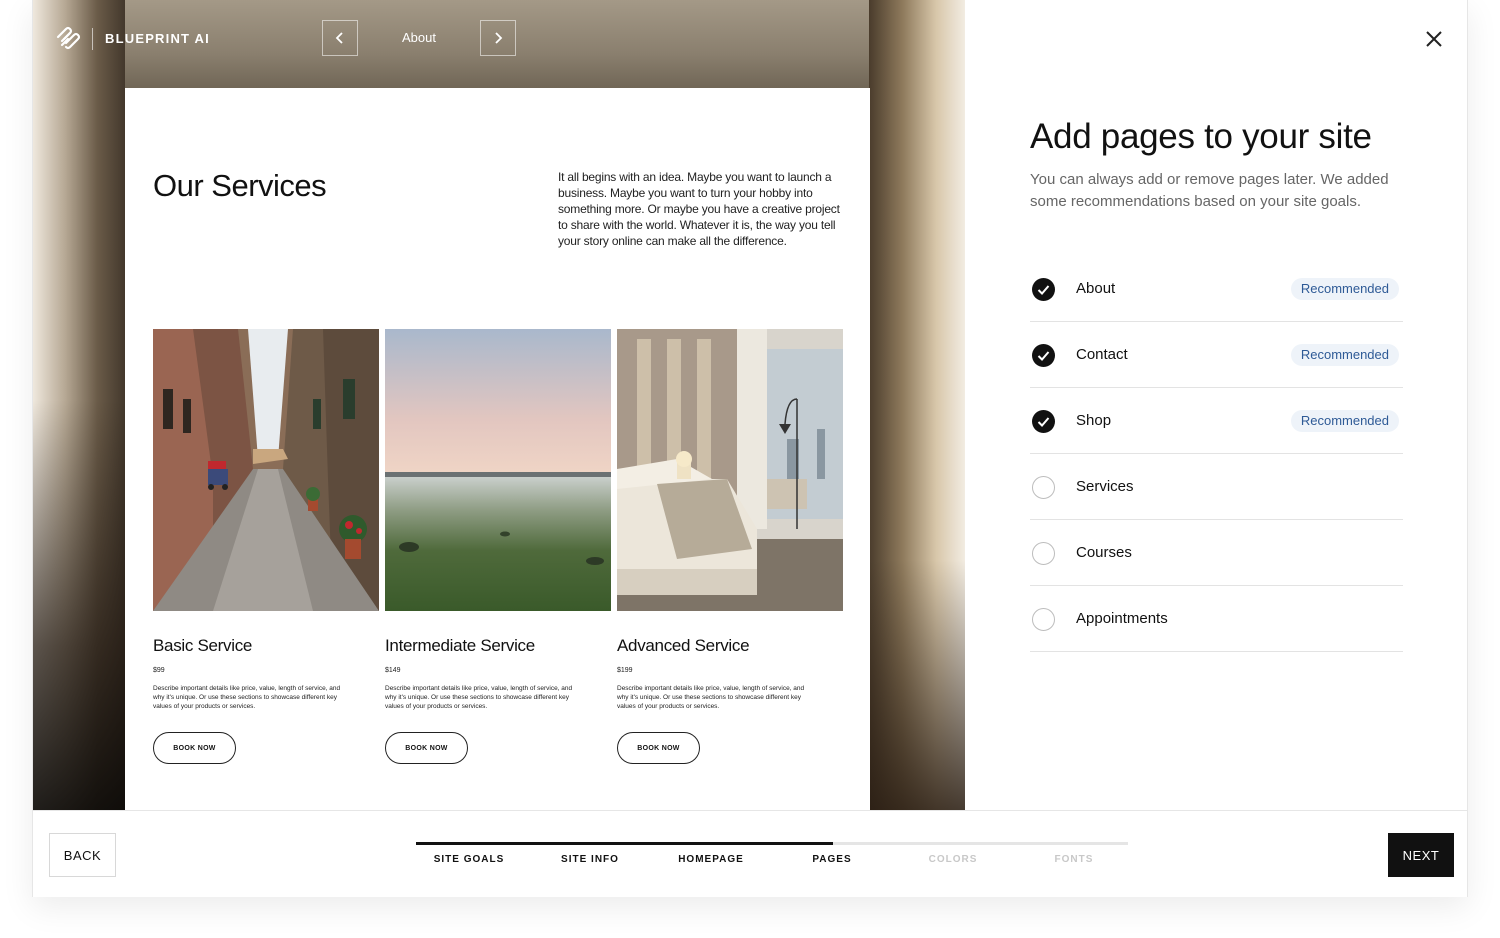 Image resolution: width=1500 pixels, height=938 pixels. Describe the element at coordinates (1094, 420) in the screenshot. I see `page-option-label: Shop` at that location.